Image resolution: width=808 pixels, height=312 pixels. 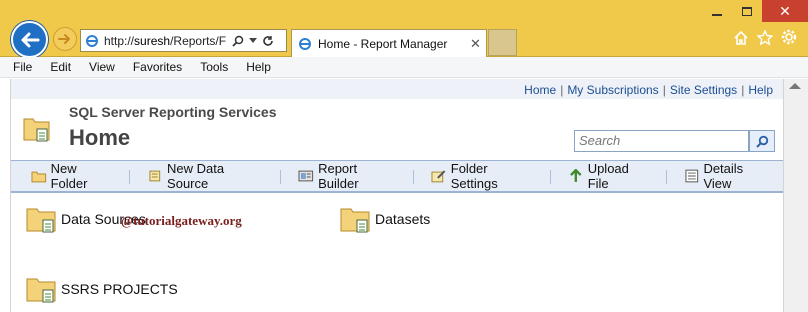 What do you see at coordinates (404, 67) in the screenshot?
I see `menu-bar: File Edit View Favorites Tools Help` at bounding box center [404, 67].